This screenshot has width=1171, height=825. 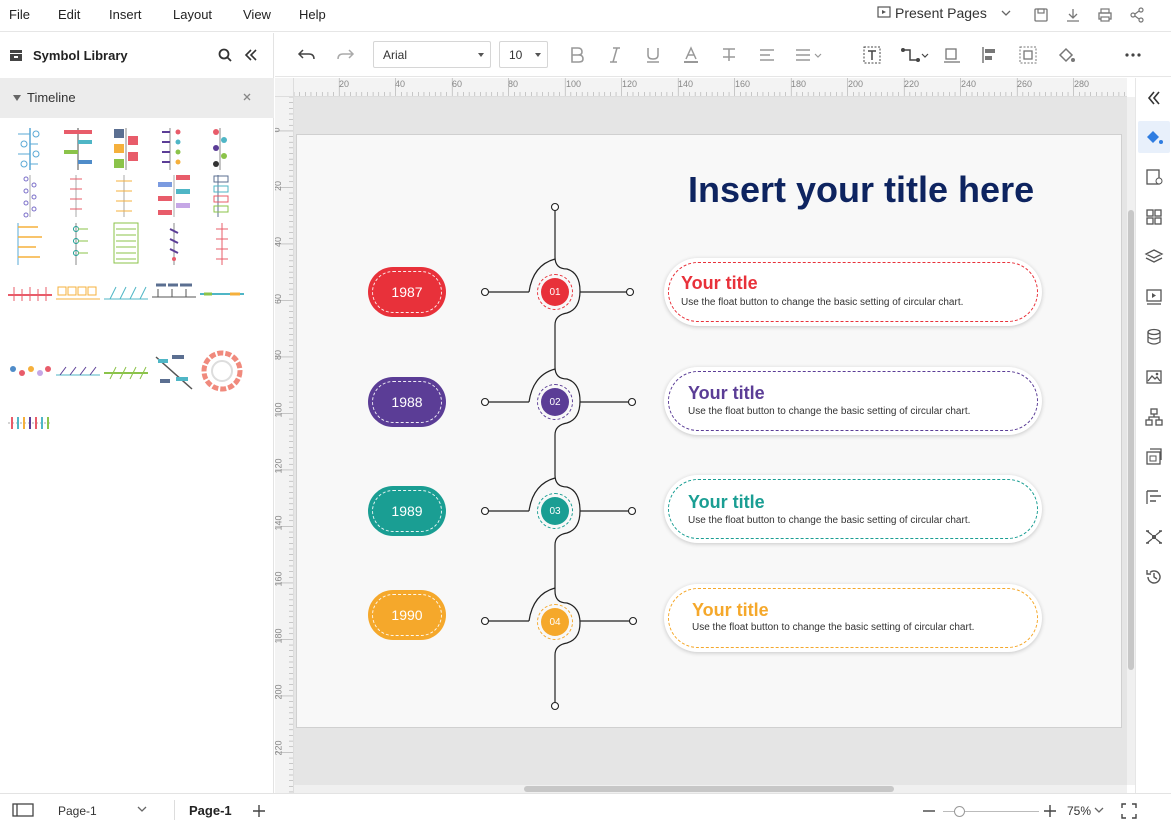 I want to click on mindmap-icon, so click(x=1154, y=537).